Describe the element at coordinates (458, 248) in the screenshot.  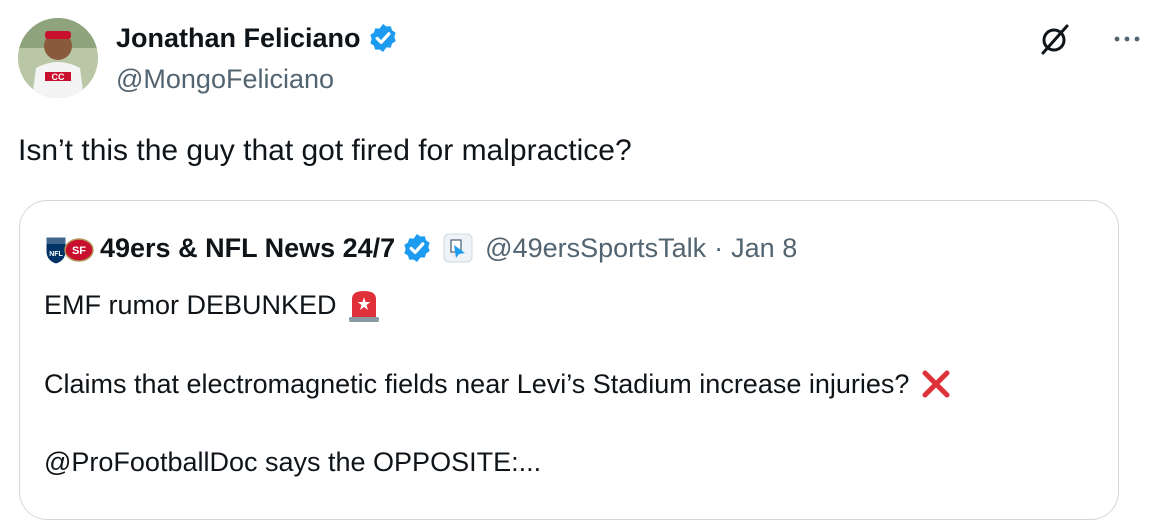
I see `affiliate-badge-icon` at that location.